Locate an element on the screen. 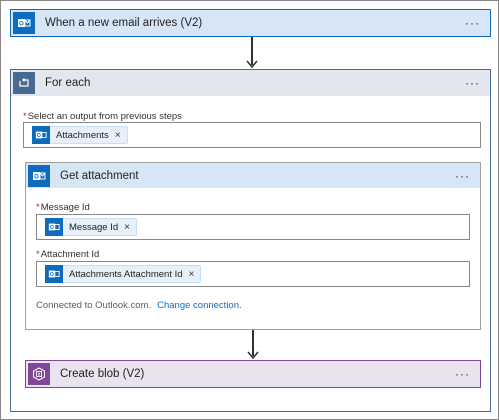  message-id-label: *Message Id is located at coordinates (63, 207).